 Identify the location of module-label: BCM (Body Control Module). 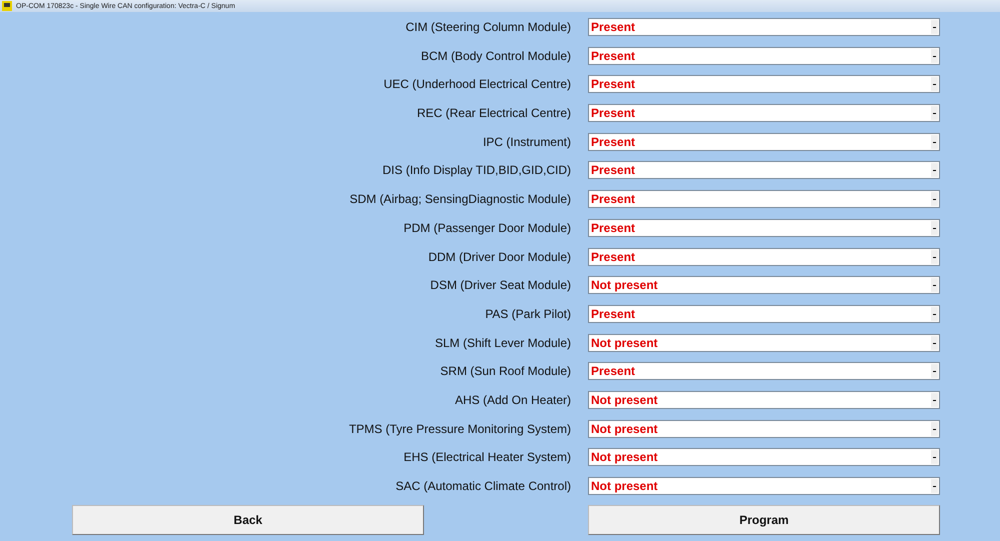
(495, 56).